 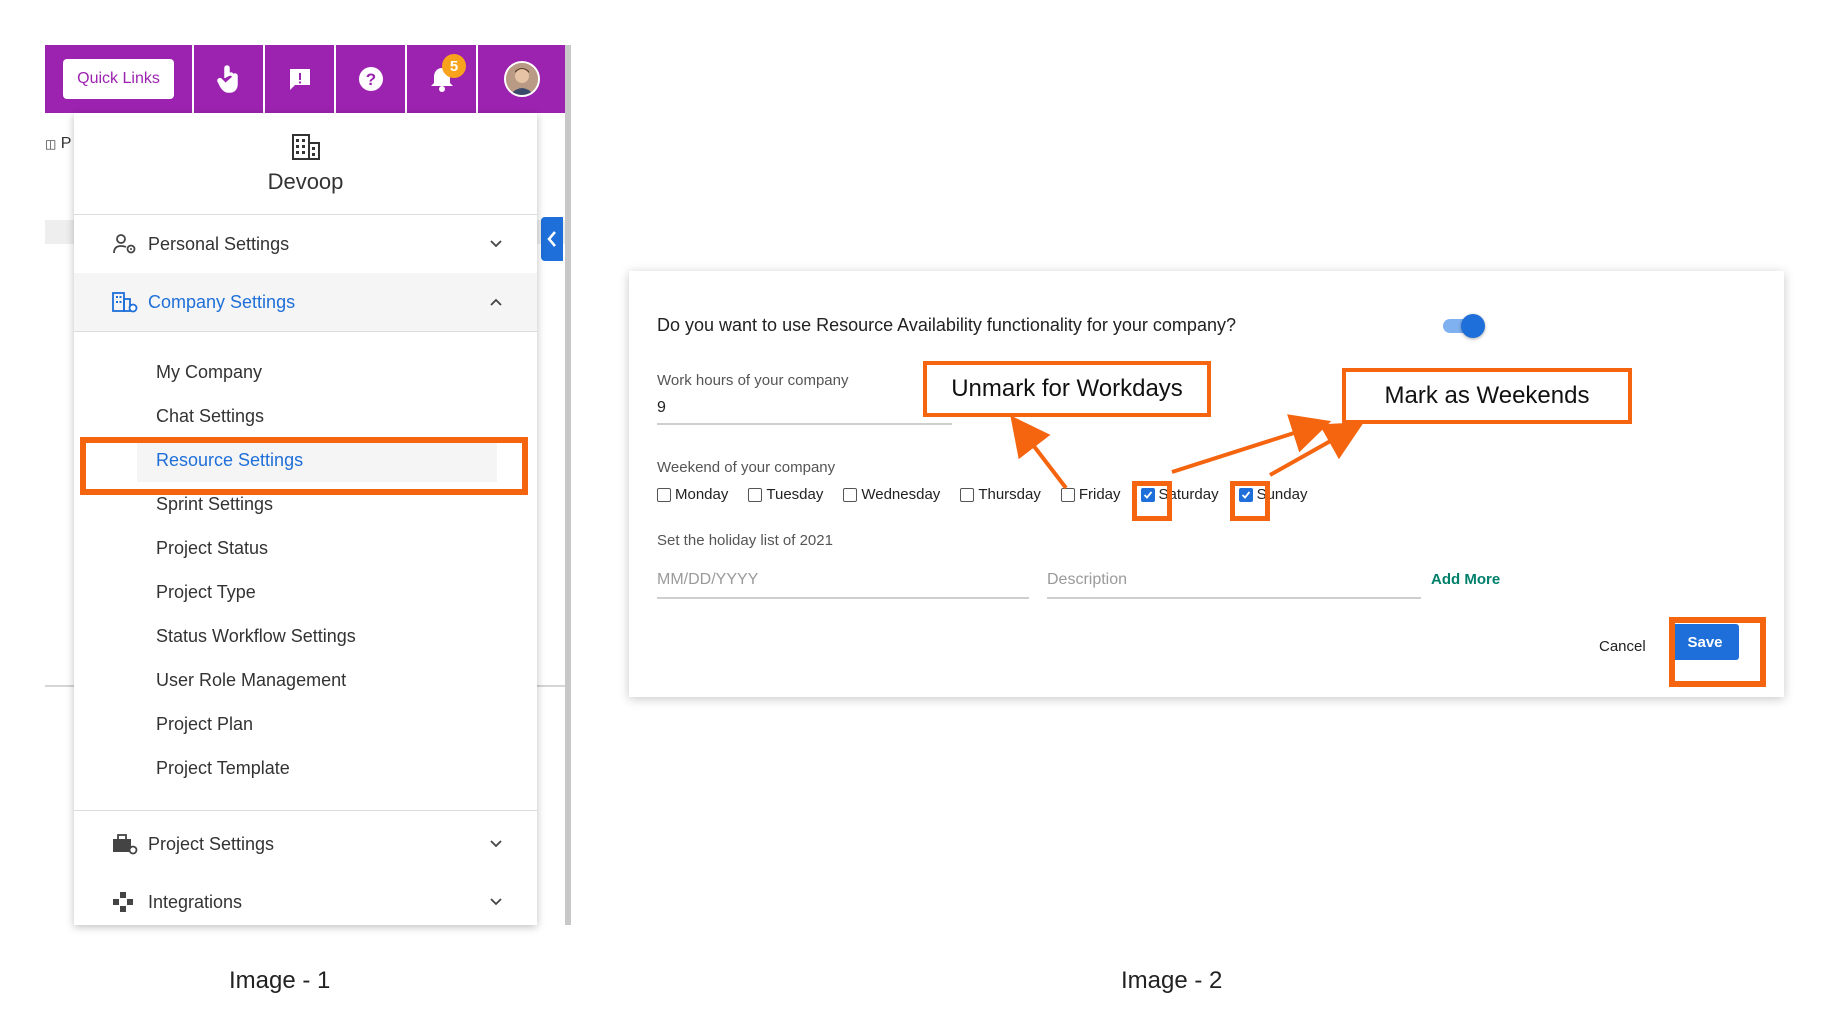 What do you see at coordinates (222, 301) in the screenshot?
I see `section-label: Company Settings` at bounding box center [222, 301].